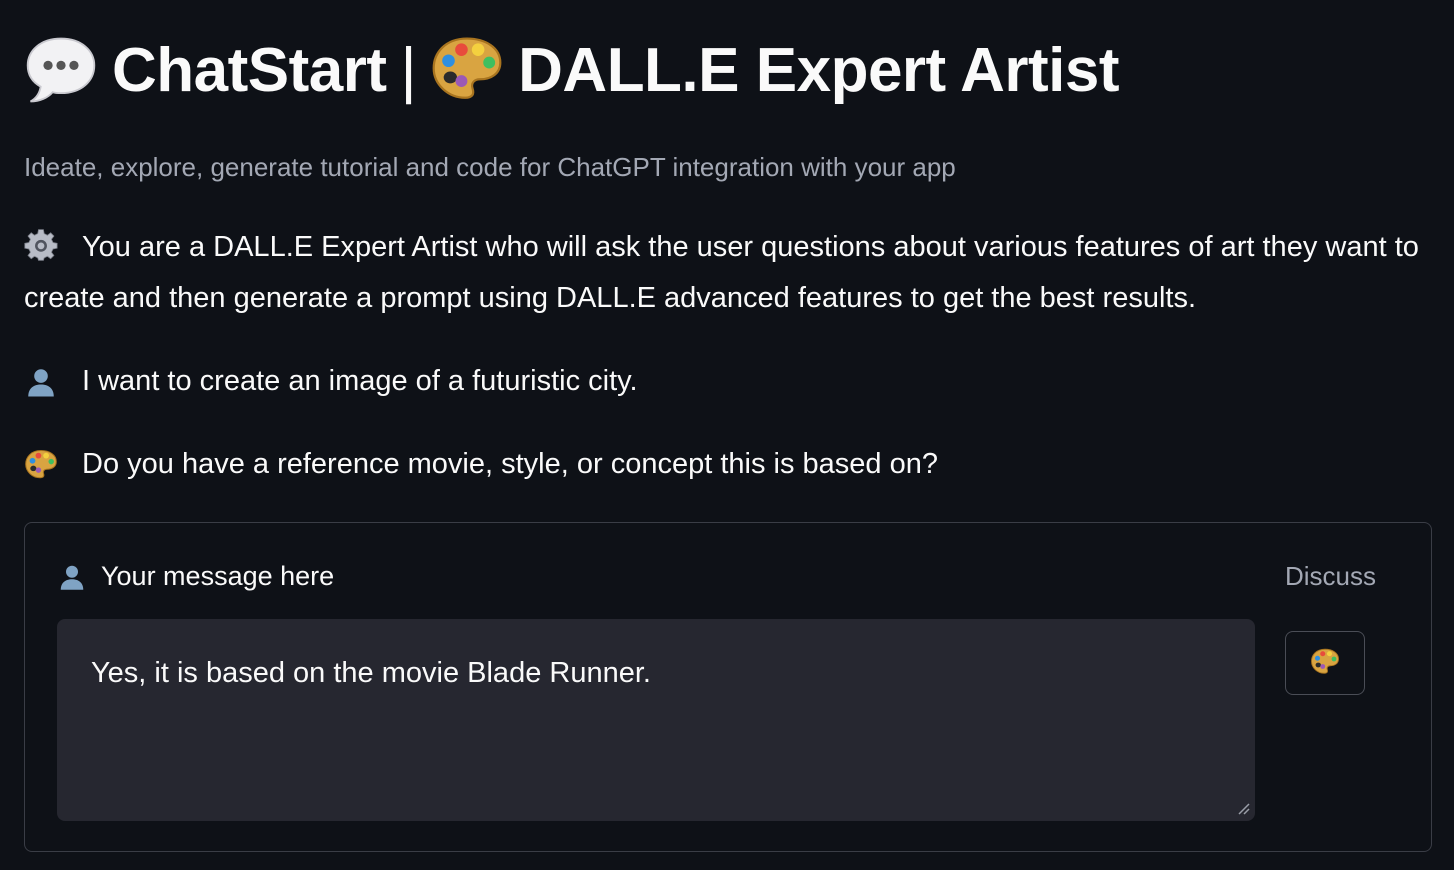 The image size is (1454, 870). Describe the element at coordinates (61, 70) in the screenshot. I see `speech-bubble-icon` at that location.